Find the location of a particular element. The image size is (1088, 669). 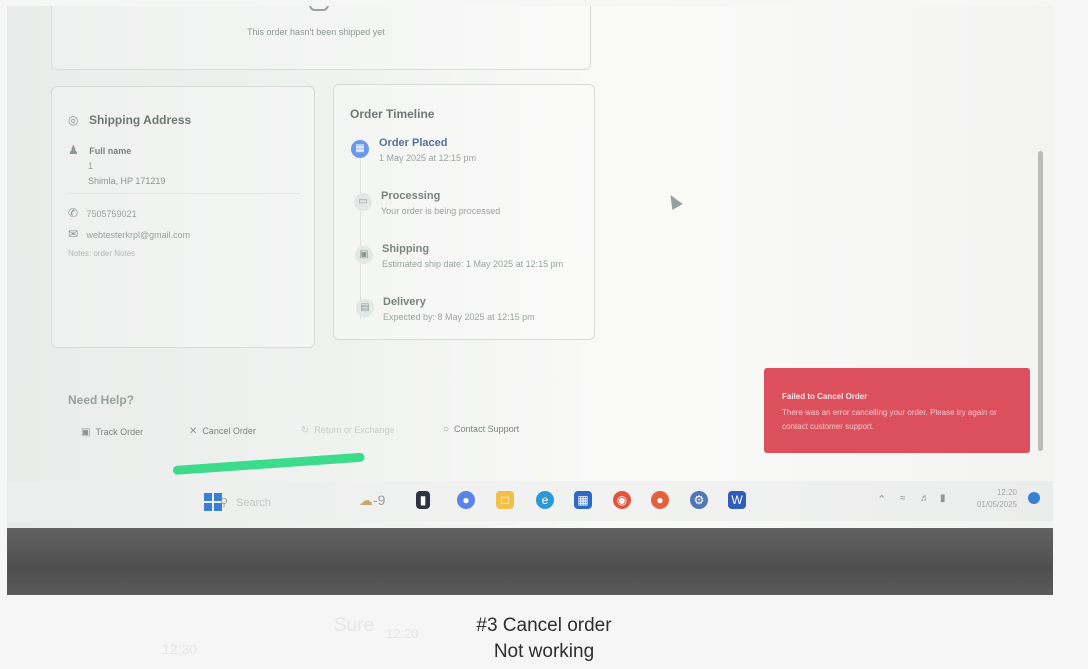

folder-icon: □ is located at coordinates (505, 500).